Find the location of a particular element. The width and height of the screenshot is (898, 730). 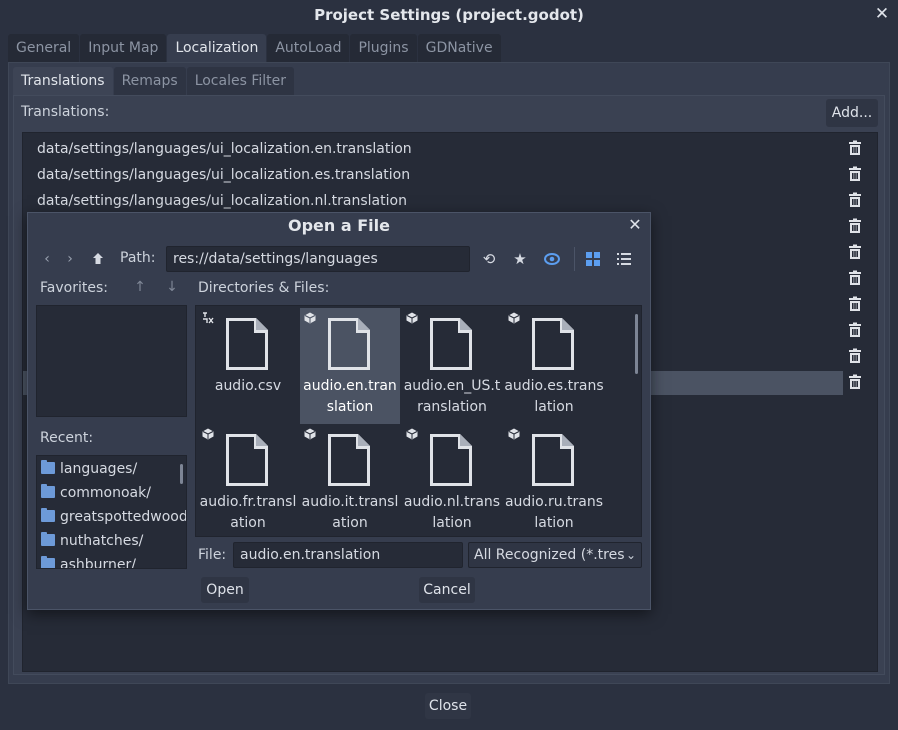

dialog-title: Open a File is located at coordinates (339, 225).